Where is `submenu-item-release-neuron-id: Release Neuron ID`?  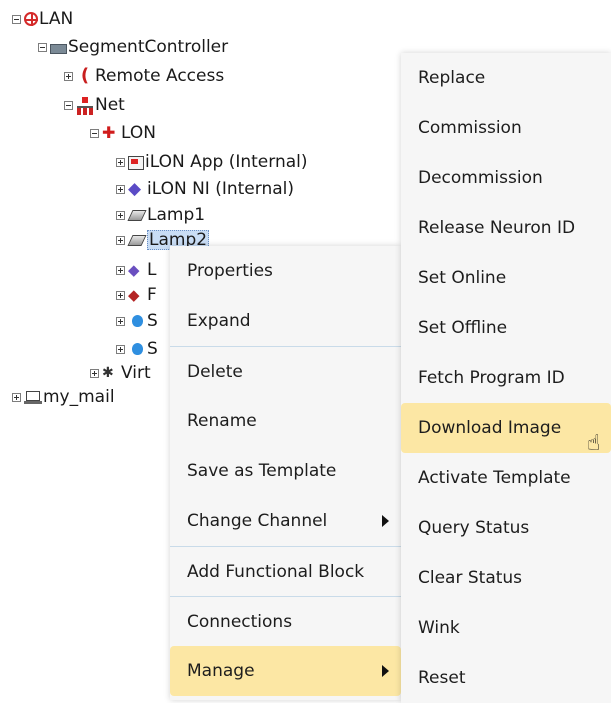 submenu-item-release-neuron-id: Release Neuron ID is located at coordinates (506, 228).